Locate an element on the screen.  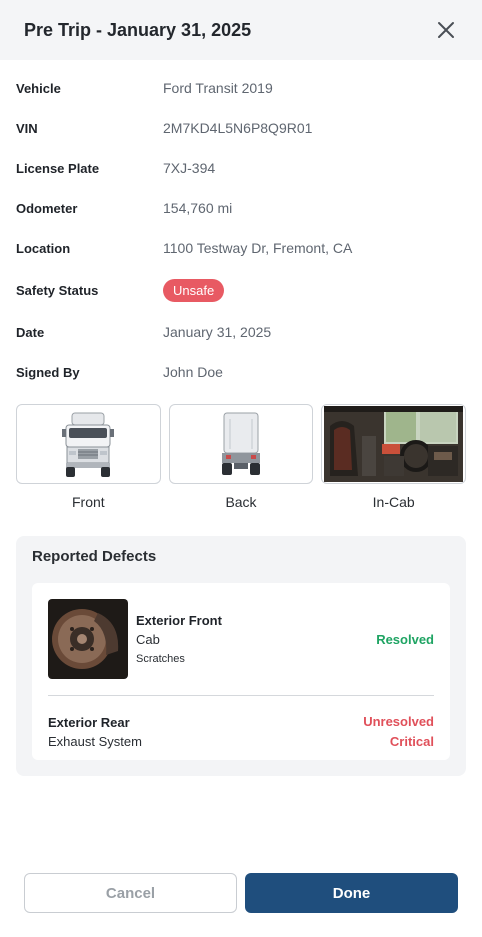
photo-front: Front is located at coordinates (88, 457).